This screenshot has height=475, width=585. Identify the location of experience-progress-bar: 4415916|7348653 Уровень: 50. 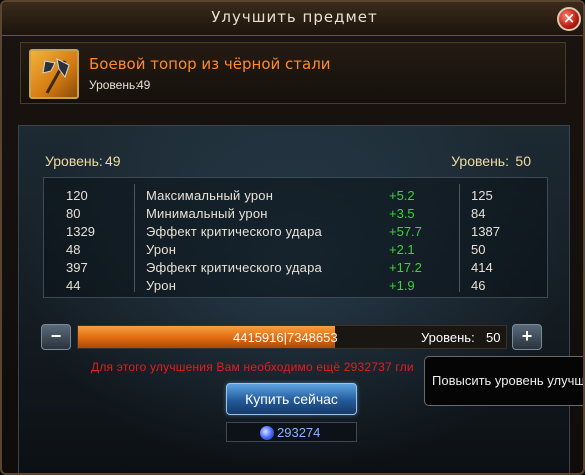
(292, 337).